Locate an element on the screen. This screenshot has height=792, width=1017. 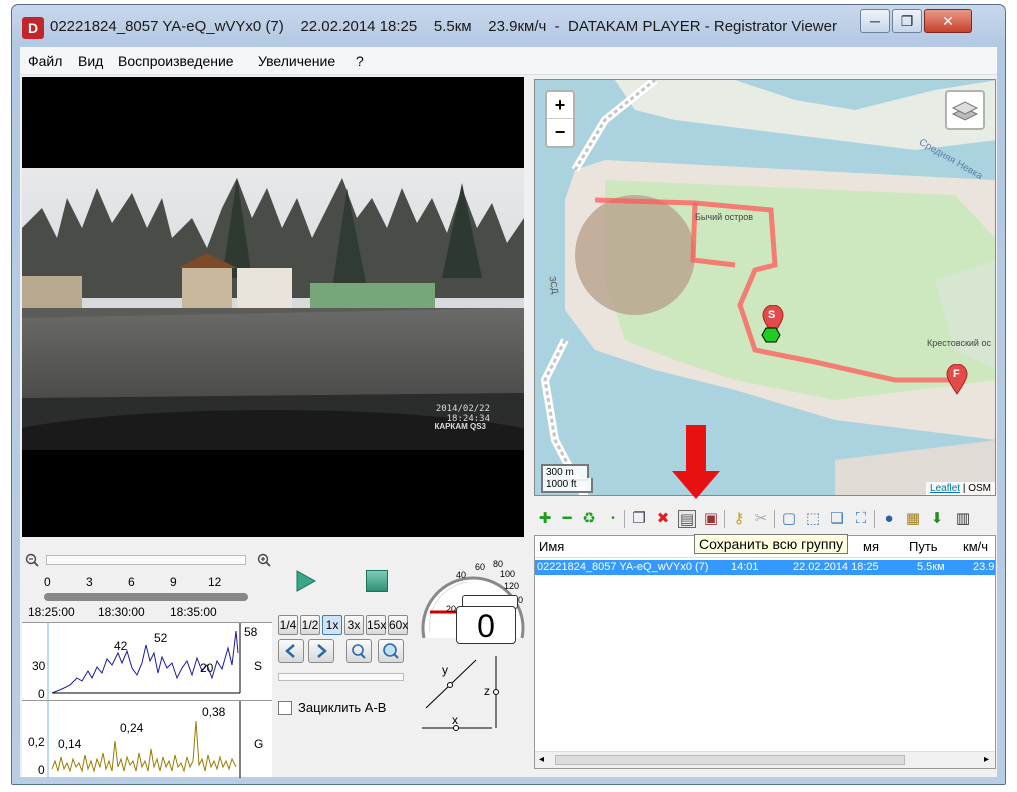
scroll-thumb is located at coordinates (730, 760).